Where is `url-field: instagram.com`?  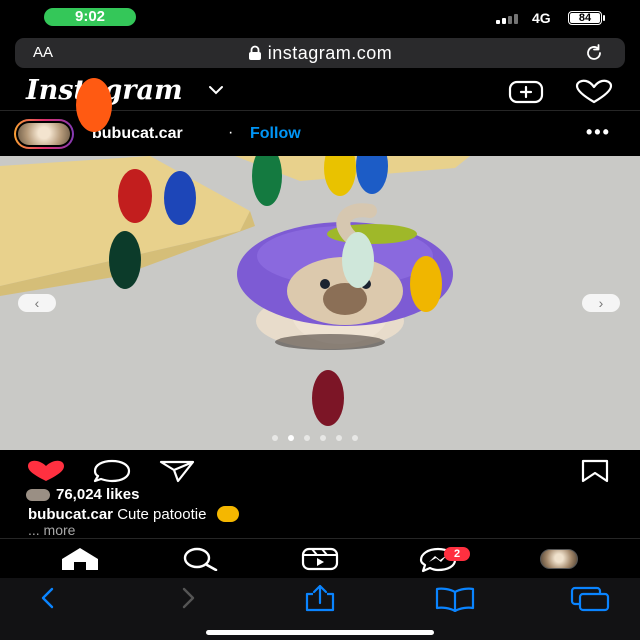 url-field: instagram.com is located at coordinates (320, 53).